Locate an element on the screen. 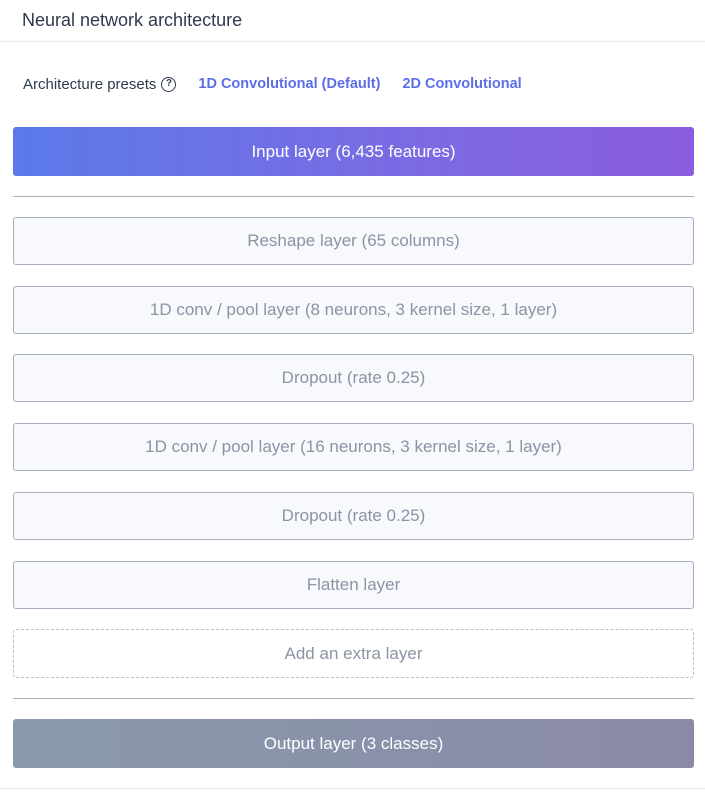 This screenshot has width=705, height=797. preset-2d-convolutional: 2D Convolutional is located at coordinates (461, 84).